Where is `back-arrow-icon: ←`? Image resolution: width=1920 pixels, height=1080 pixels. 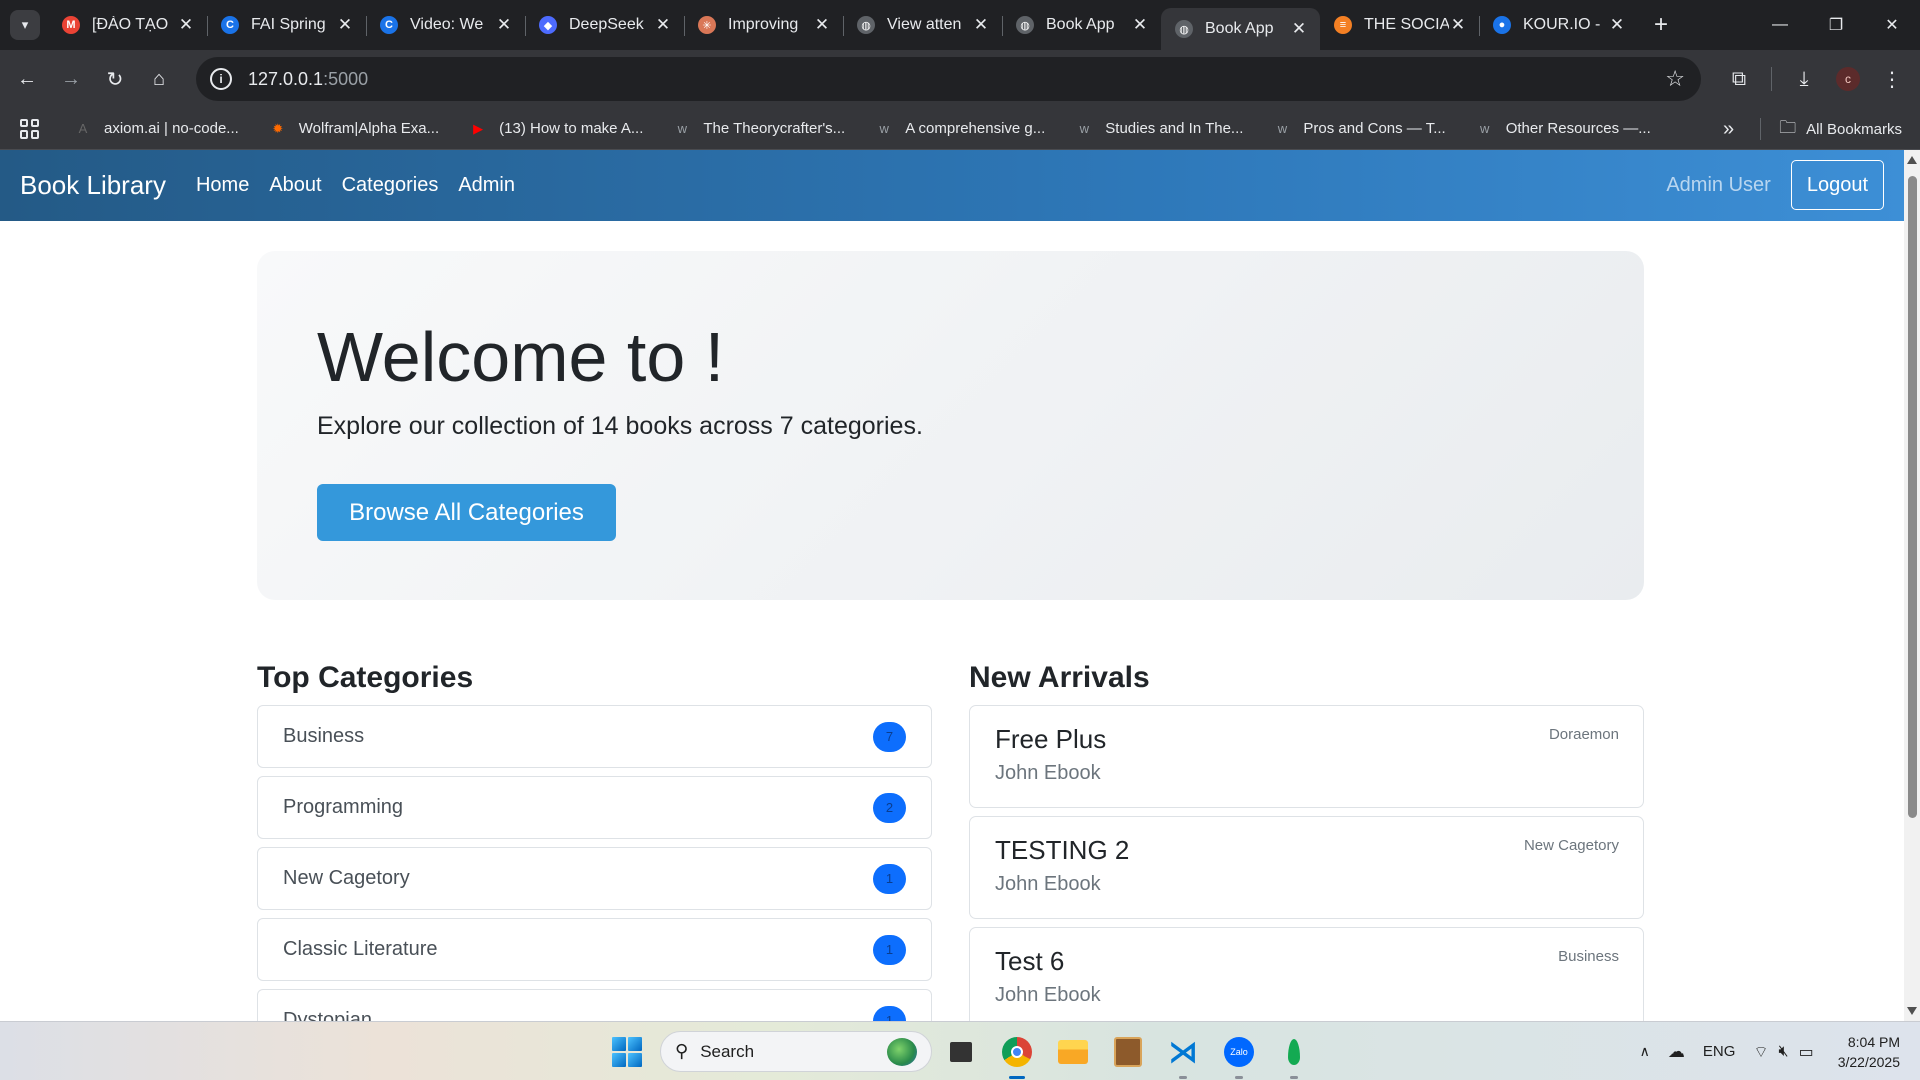
back-arrow-icon: ← is located at coordinates (27, 79).